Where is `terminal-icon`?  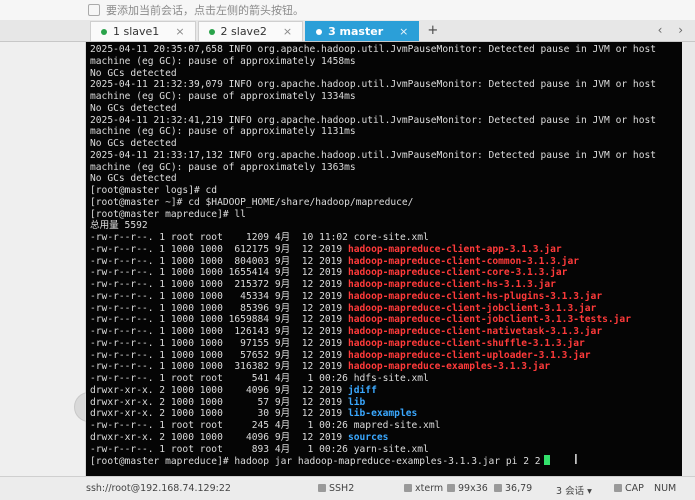
terminal-icon is located at coordinates (408, 488).